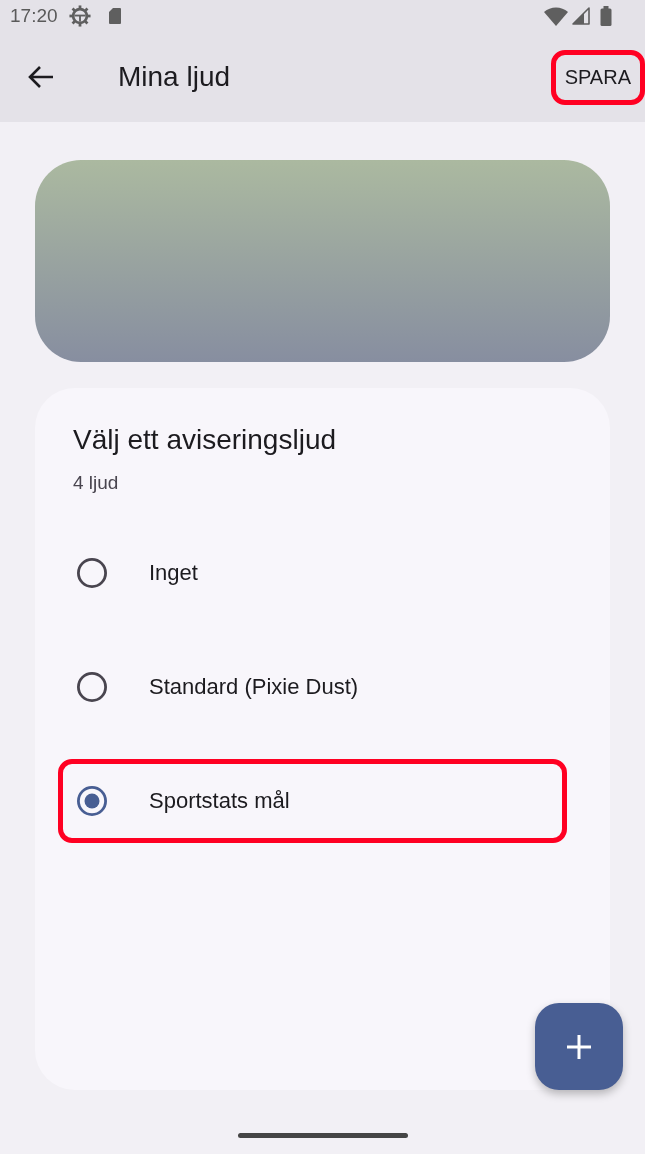 This screenshot has width=645, height=1154. Describe the element at coordinates (312, 801) in the screenshot. I see `sound-option: Sportstats mål` at that location.